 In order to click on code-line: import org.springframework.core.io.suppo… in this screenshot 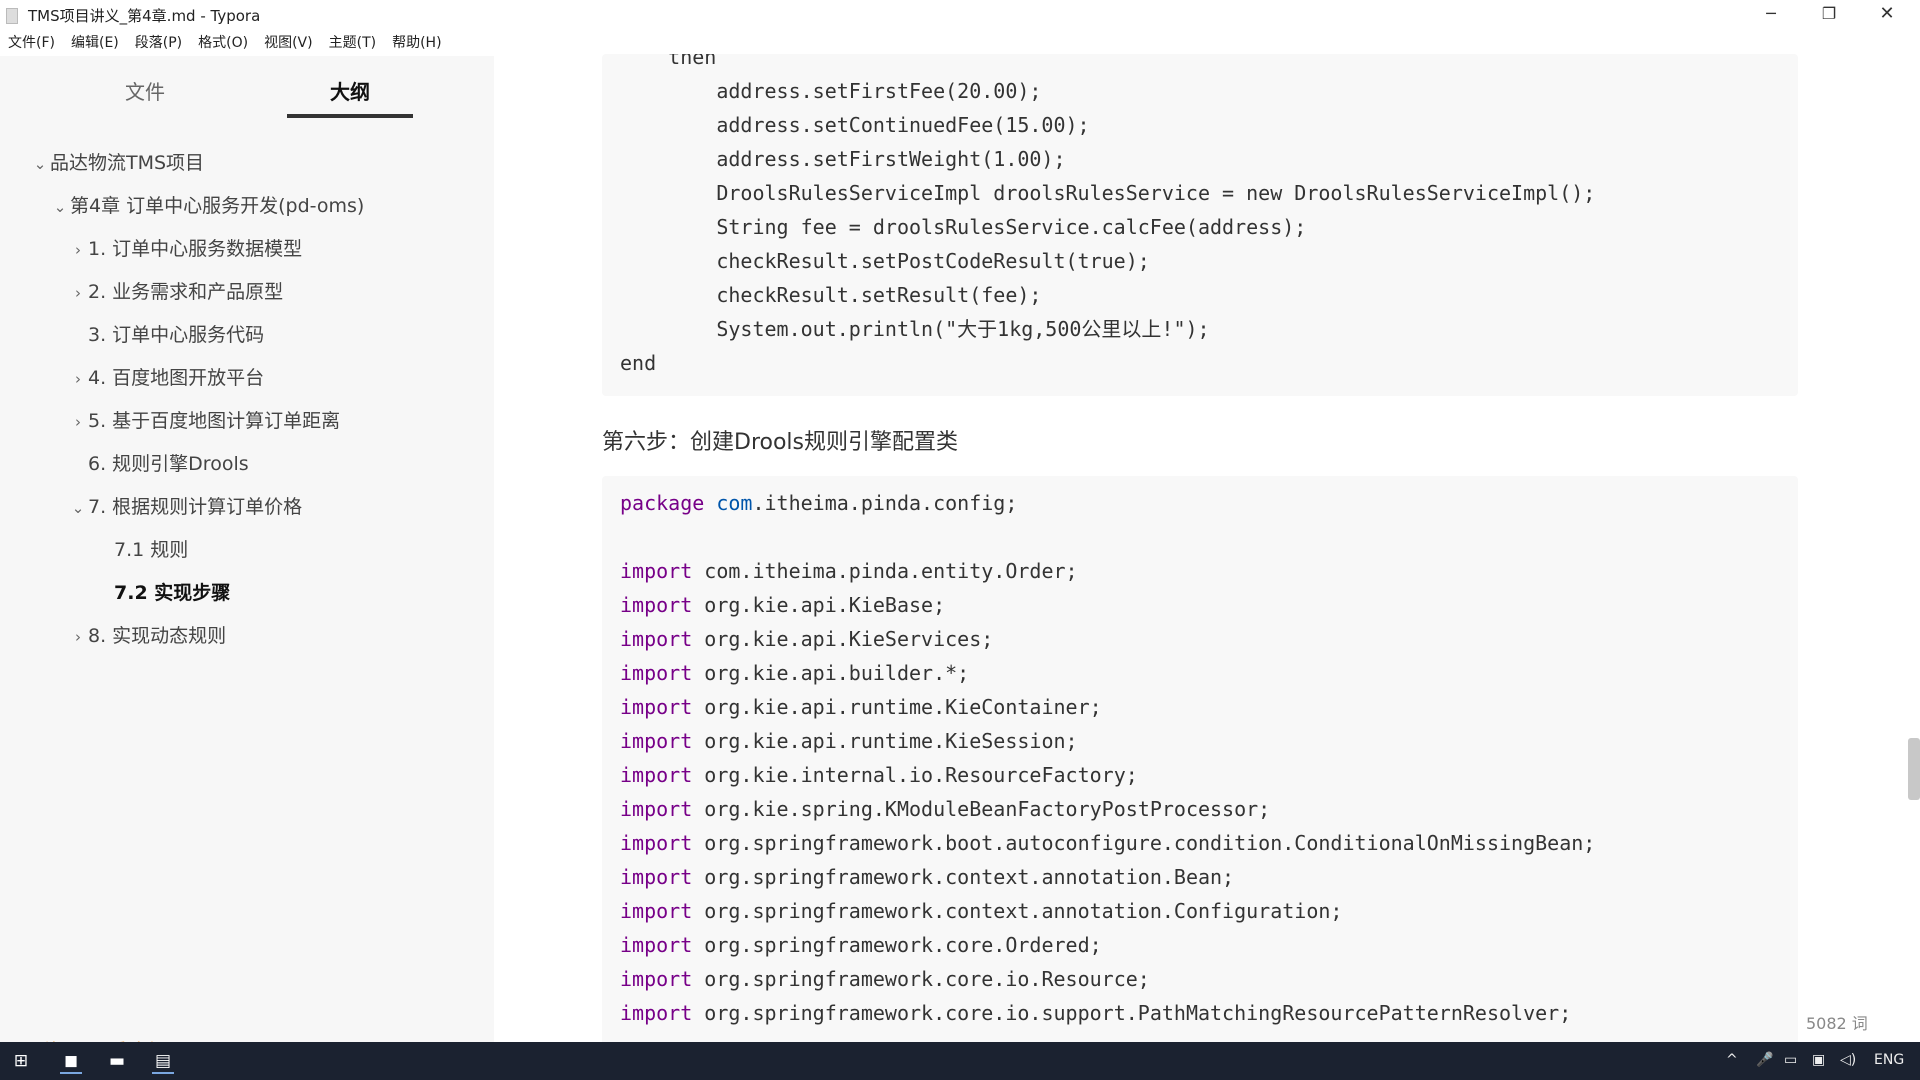, I will do `click(1096, 1013)`.